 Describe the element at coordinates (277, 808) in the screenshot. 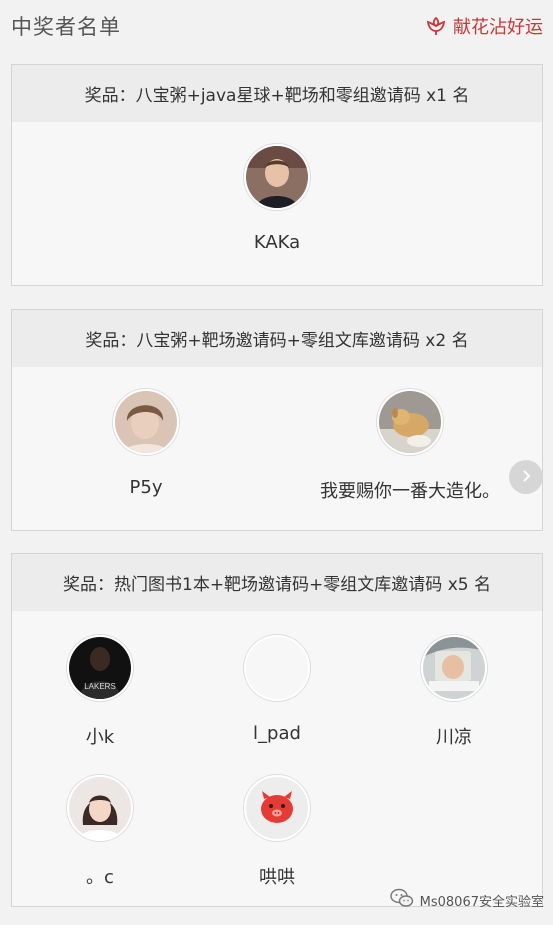

I see `avatar-red-pig-icon` at that location.